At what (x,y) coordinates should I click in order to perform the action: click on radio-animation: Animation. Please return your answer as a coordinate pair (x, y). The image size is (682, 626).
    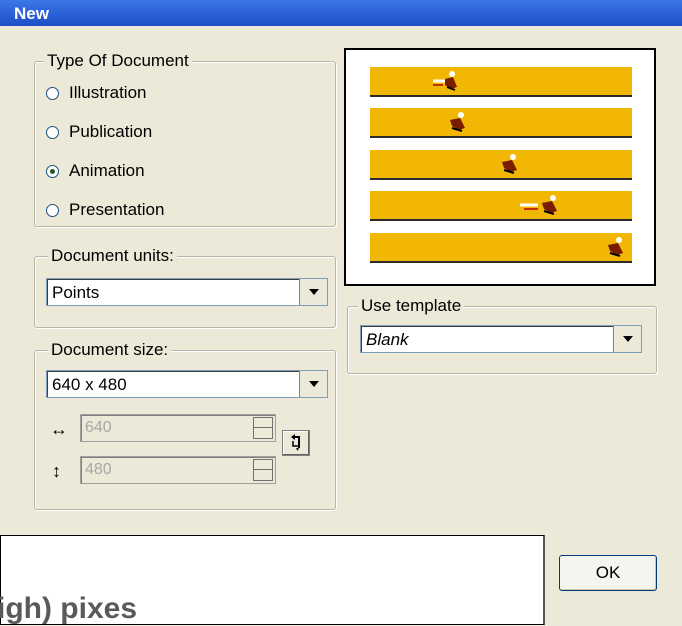
    Looking at the image, I should click on (95, 171).